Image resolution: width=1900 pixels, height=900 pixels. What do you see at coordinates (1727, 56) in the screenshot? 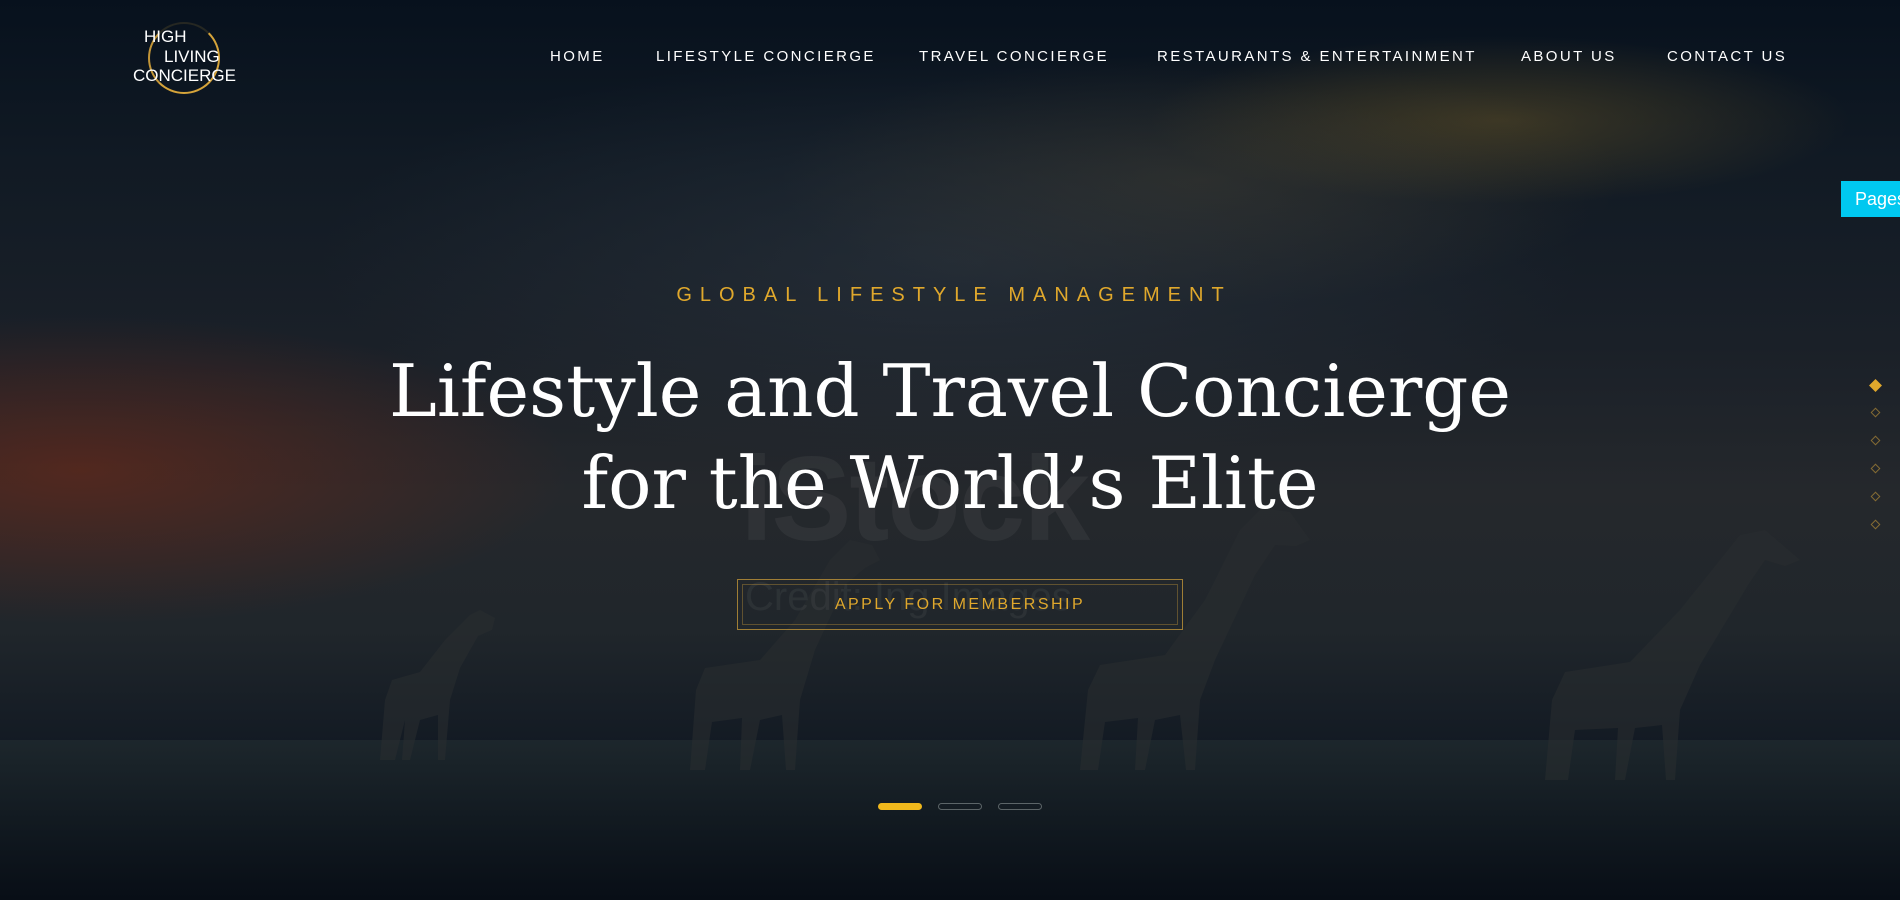
I see `nav-item-contact-us: CONTACT US` at bounding box center [1727, 56].